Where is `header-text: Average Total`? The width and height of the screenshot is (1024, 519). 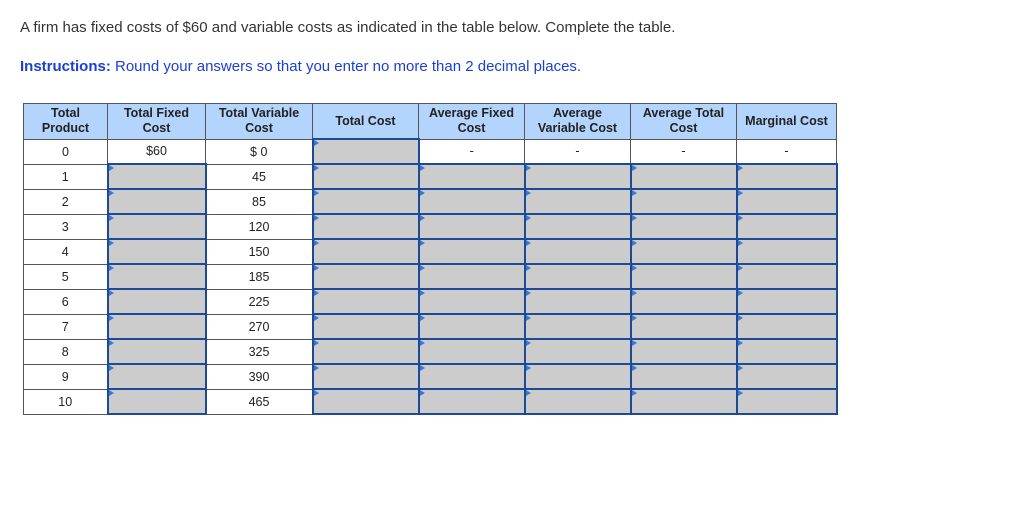
header-text: Average Total is located at coordinates (683, 113).